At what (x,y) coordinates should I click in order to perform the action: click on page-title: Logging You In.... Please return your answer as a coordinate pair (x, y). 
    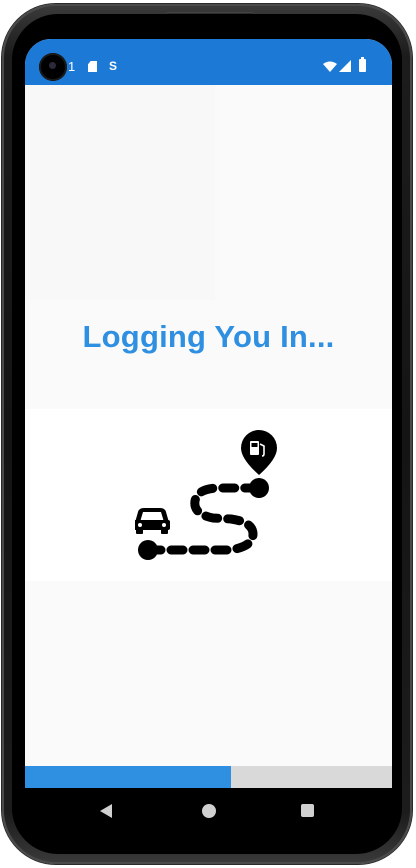
    Looking at the image, I should click on (208, 336).